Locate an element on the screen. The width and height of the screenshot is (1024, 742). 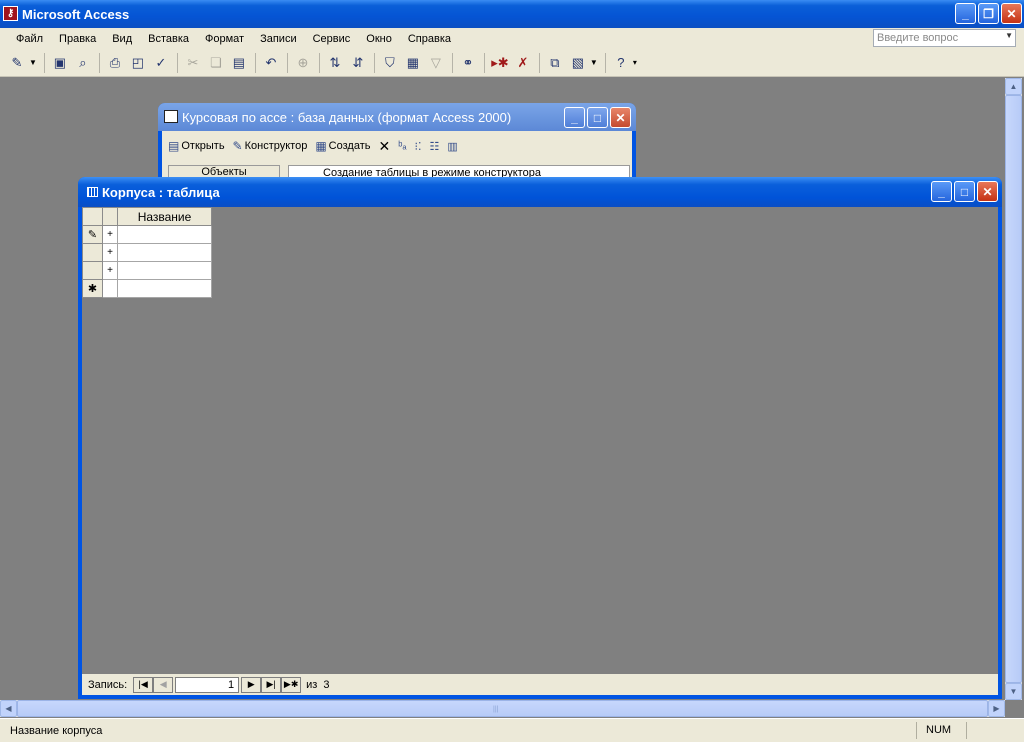
filter-by-form-icon: ▦ is located at coordinates (413, 63).